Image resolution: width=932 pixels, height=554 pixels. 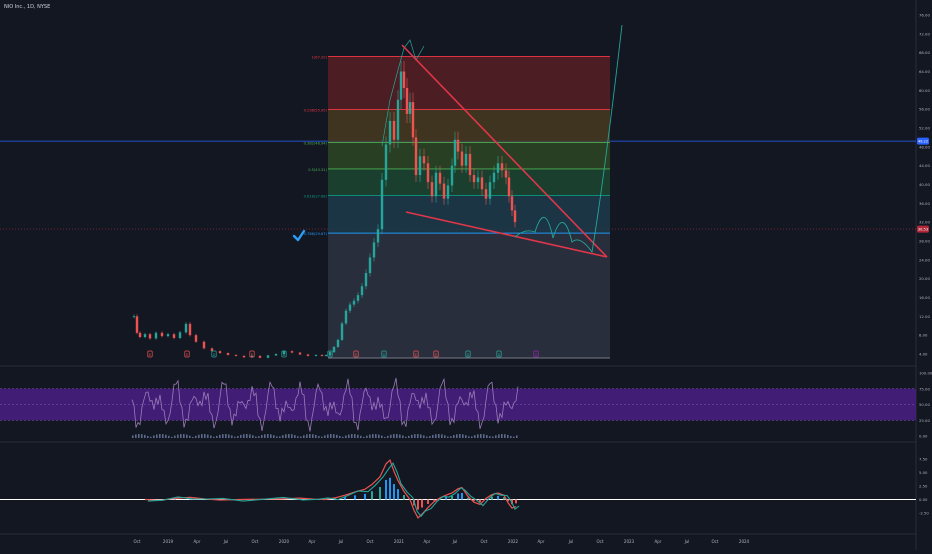 What do you see at coordinates (924, 486) in the screenshot?
I see `macd-axis: 7.505.002.500.00-2.50` at bounding box center [924, 486].